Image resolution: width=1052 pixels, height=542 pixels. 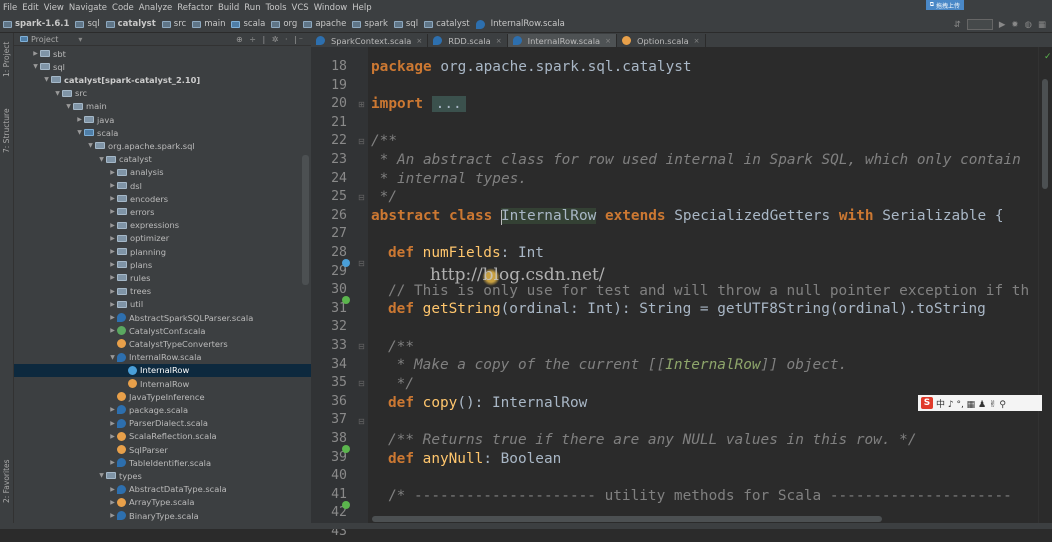 What do you see at coordinates (957, 25) in the screenshot?
I see `build-icon: ⇵` at bounding box center [957, 25].